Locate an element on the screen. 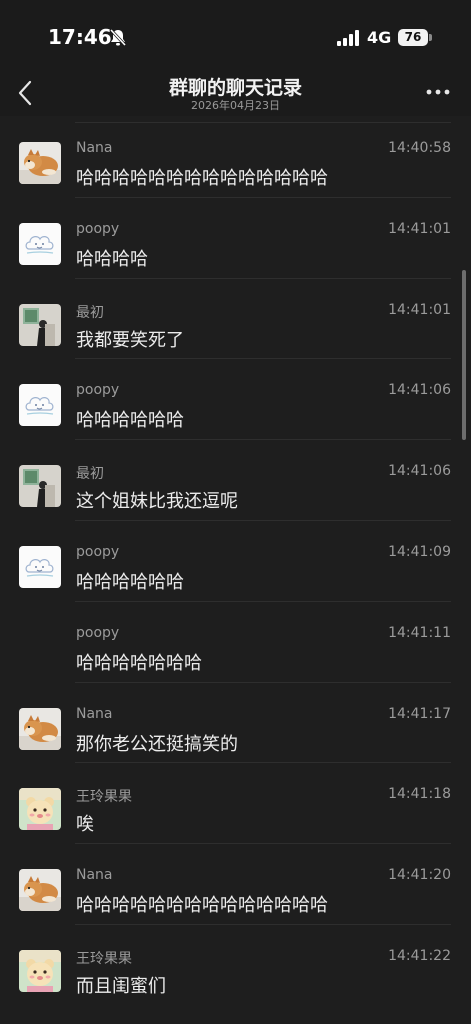 This screenshot has width=471, height=1024. message-text: 这个姐妹比我还逗呢 is located at coordinates (157, 502).